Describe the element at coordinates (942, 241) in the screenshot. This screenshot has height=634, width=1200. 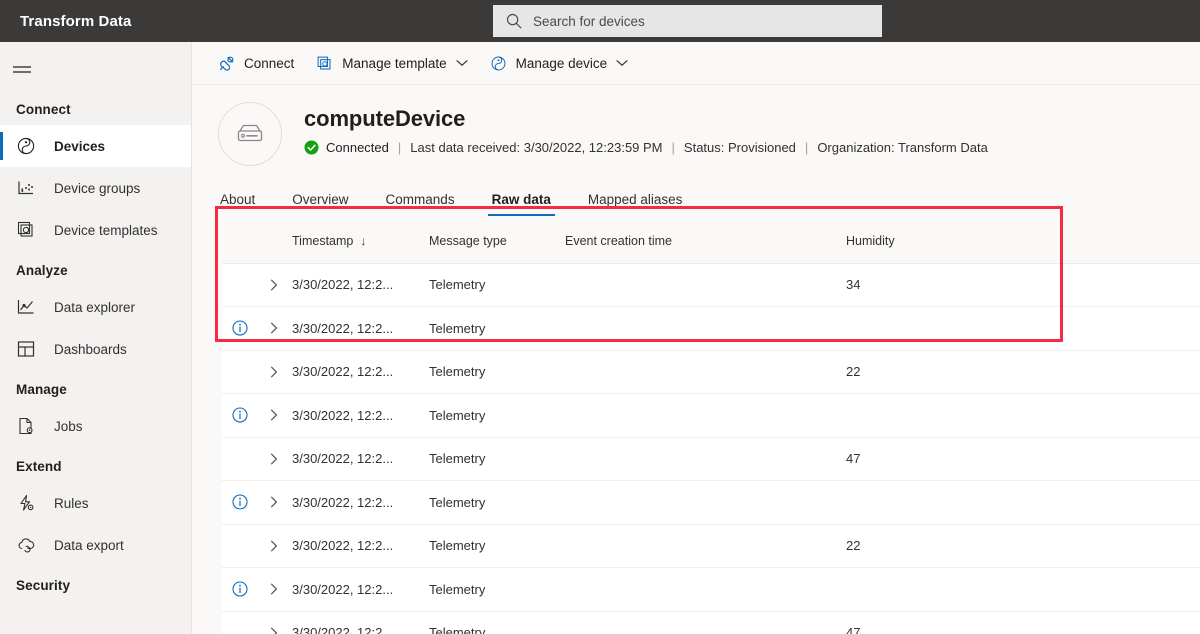
I see `column-header-humidity: Humidity` at that location.